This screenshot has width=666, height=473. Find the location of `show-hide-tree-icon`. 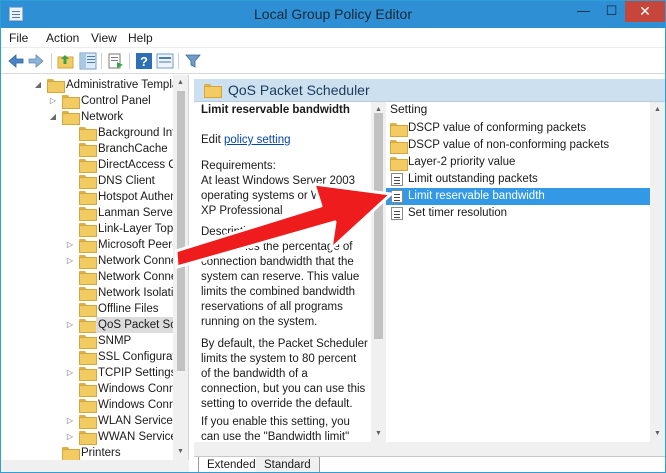

show-hide-tree-icon is located at coordinates (88, 61).